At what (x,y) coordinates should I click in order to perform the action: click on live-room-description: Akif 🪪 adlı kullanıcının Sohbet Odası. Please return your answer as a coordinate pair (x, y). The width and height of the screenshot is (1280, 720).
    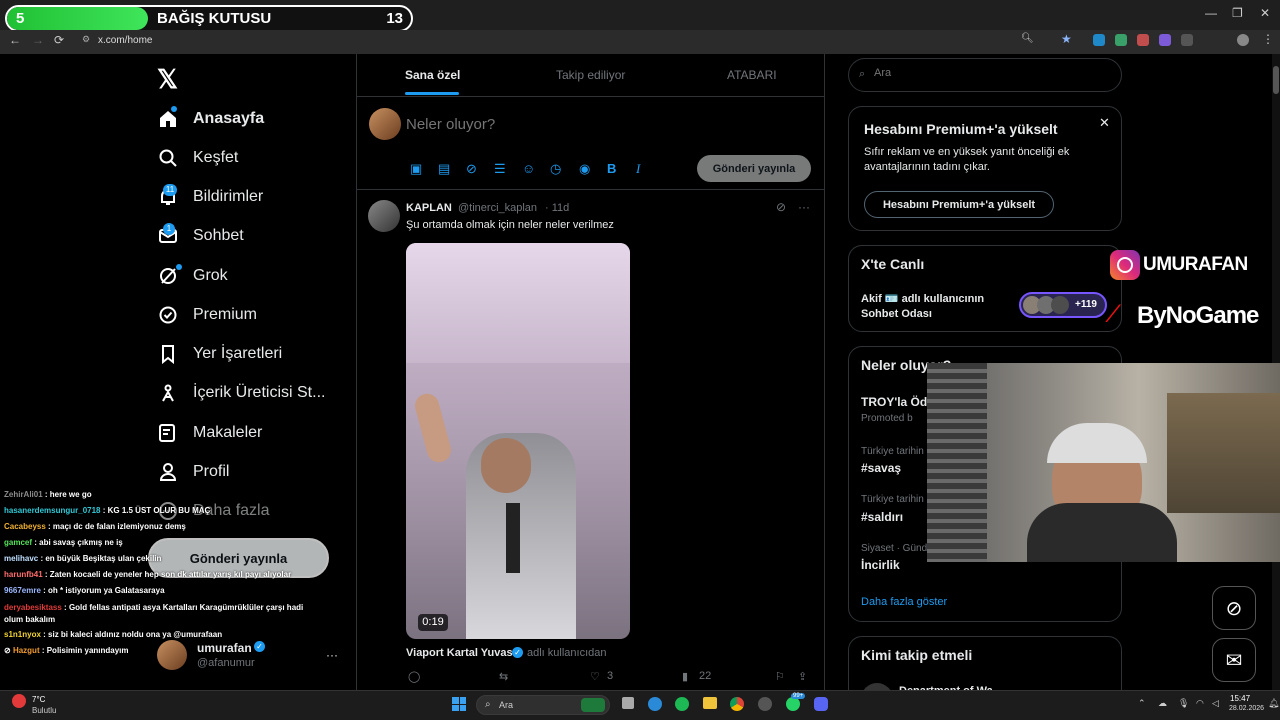
    Looking at the image, I should click on (935, 307).